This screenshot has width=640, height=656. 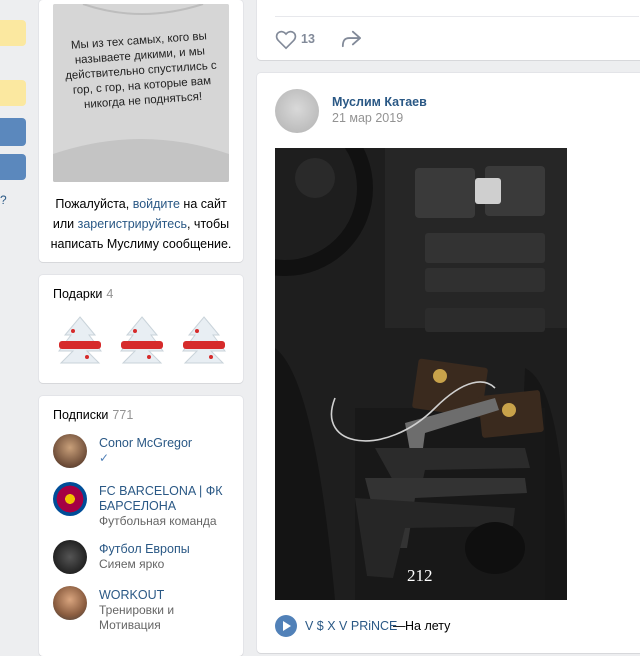 I want to click on subscription-name: Футбол Европы, so click(x=169, y=549).